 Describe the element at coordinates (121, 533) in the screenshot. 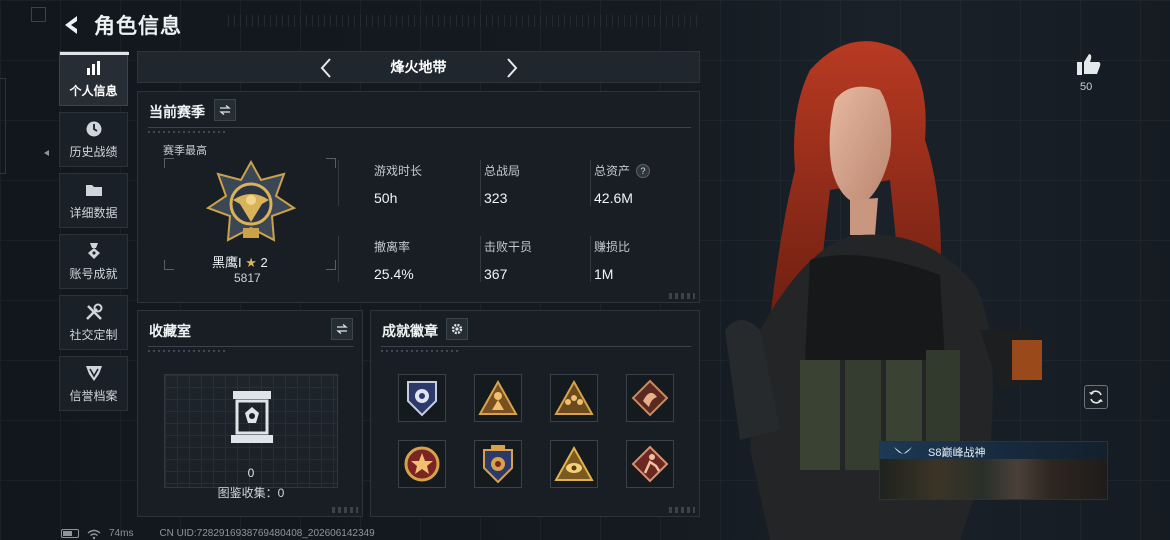

I see `ping-value: 74ms` at that location.